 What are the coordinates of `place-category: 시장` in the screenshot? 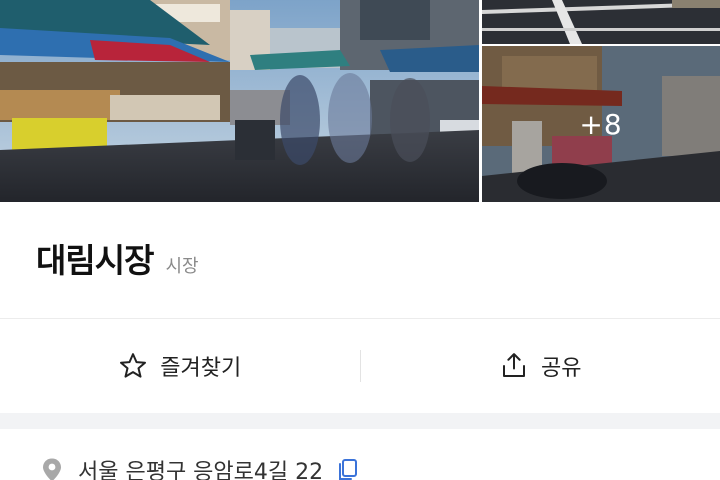 It's located at (182, 266).